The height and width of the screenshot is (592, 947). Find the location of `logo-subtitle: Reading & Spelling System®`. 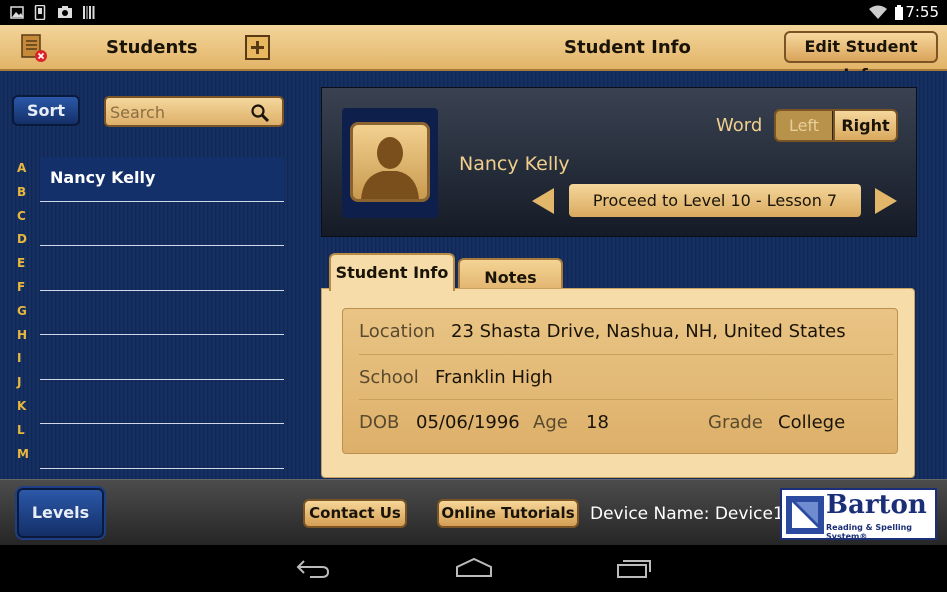

logo-subtitle: Reading & Spelling System® is located at coordinates (869, 532).